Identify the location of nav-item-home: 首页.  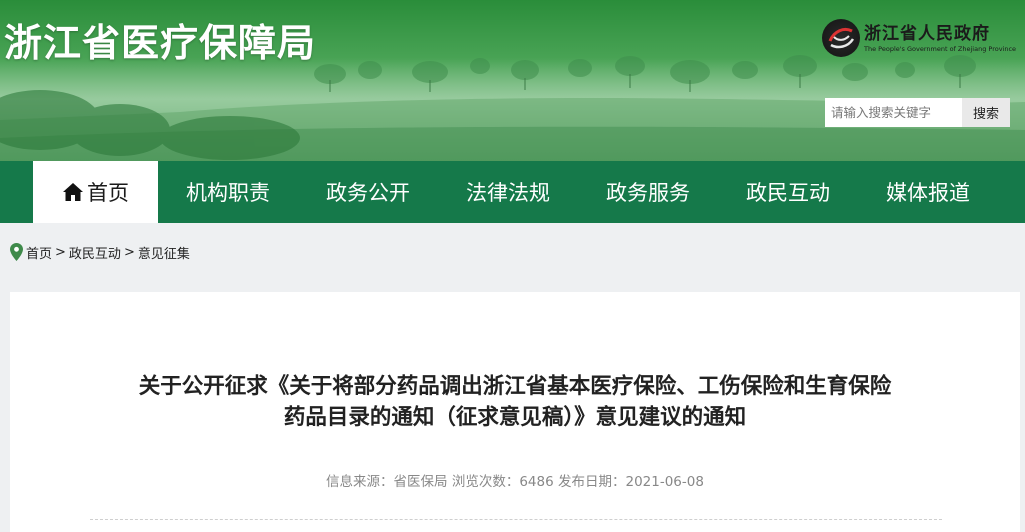
(95, 192).